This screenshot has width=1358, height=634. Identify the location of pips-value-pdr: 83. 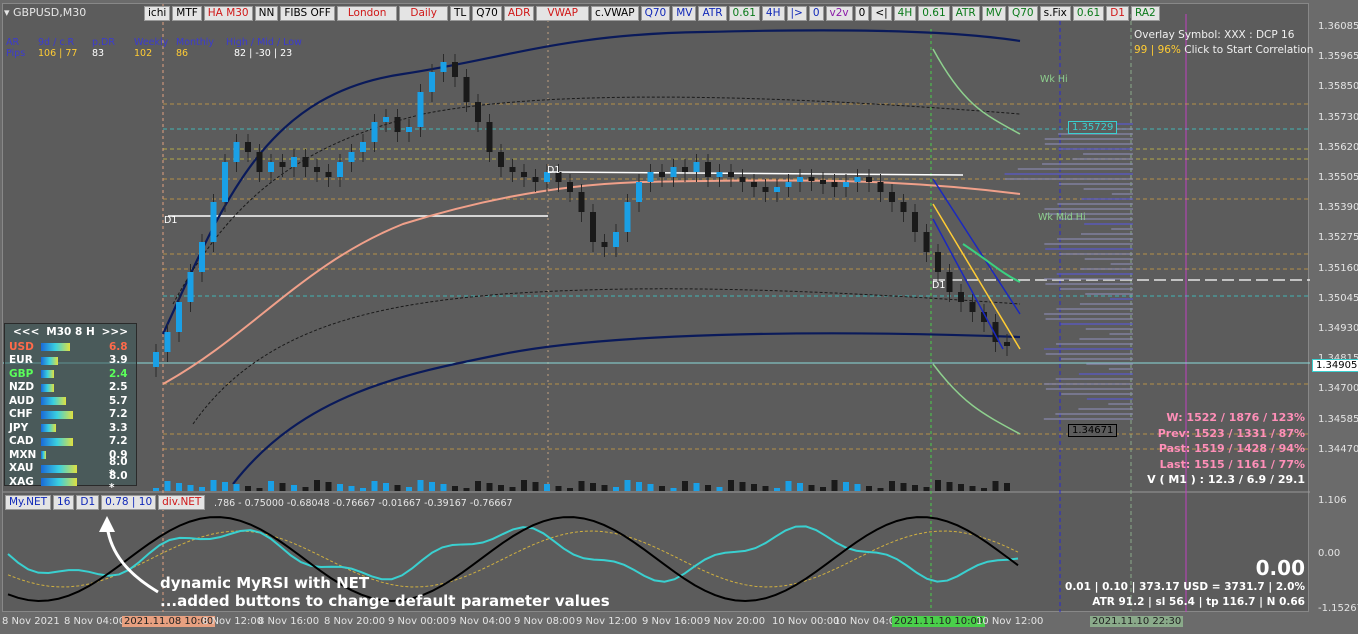
(98, 53).